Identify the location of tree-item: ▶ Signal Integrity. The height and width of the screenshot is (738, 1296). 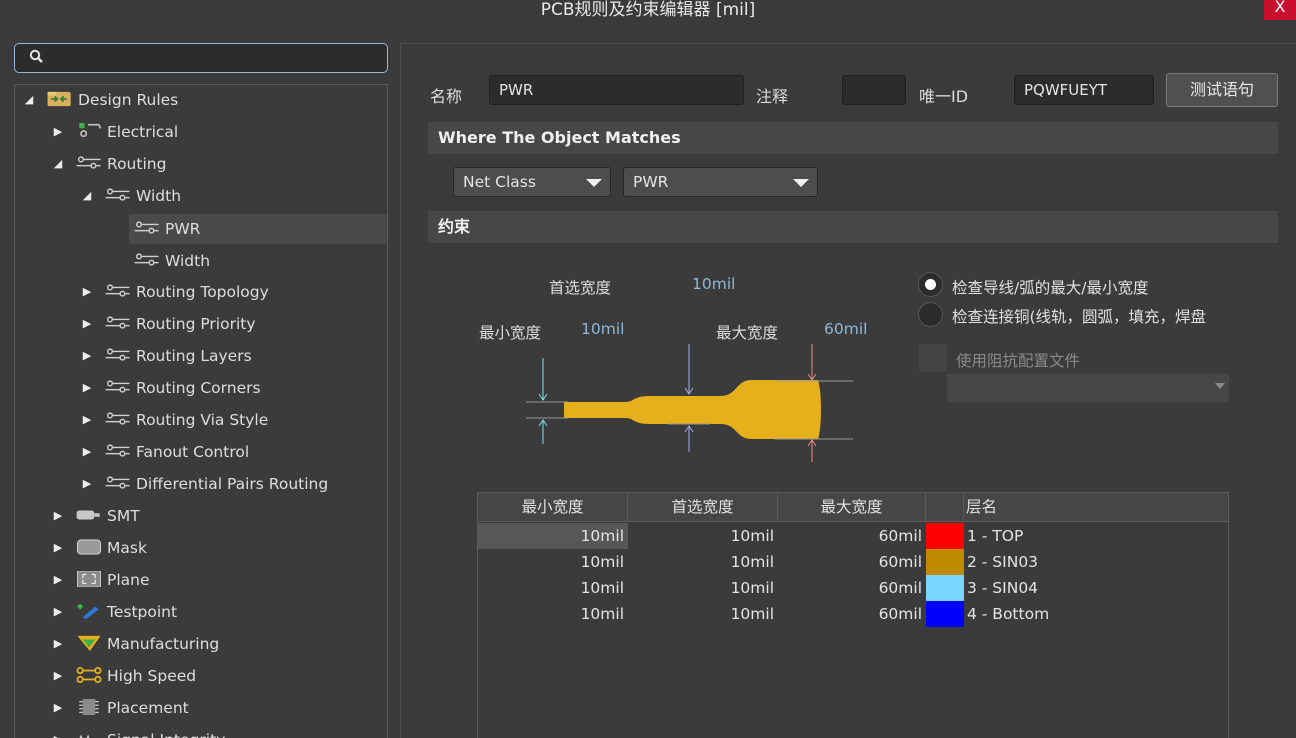
(201, 731).